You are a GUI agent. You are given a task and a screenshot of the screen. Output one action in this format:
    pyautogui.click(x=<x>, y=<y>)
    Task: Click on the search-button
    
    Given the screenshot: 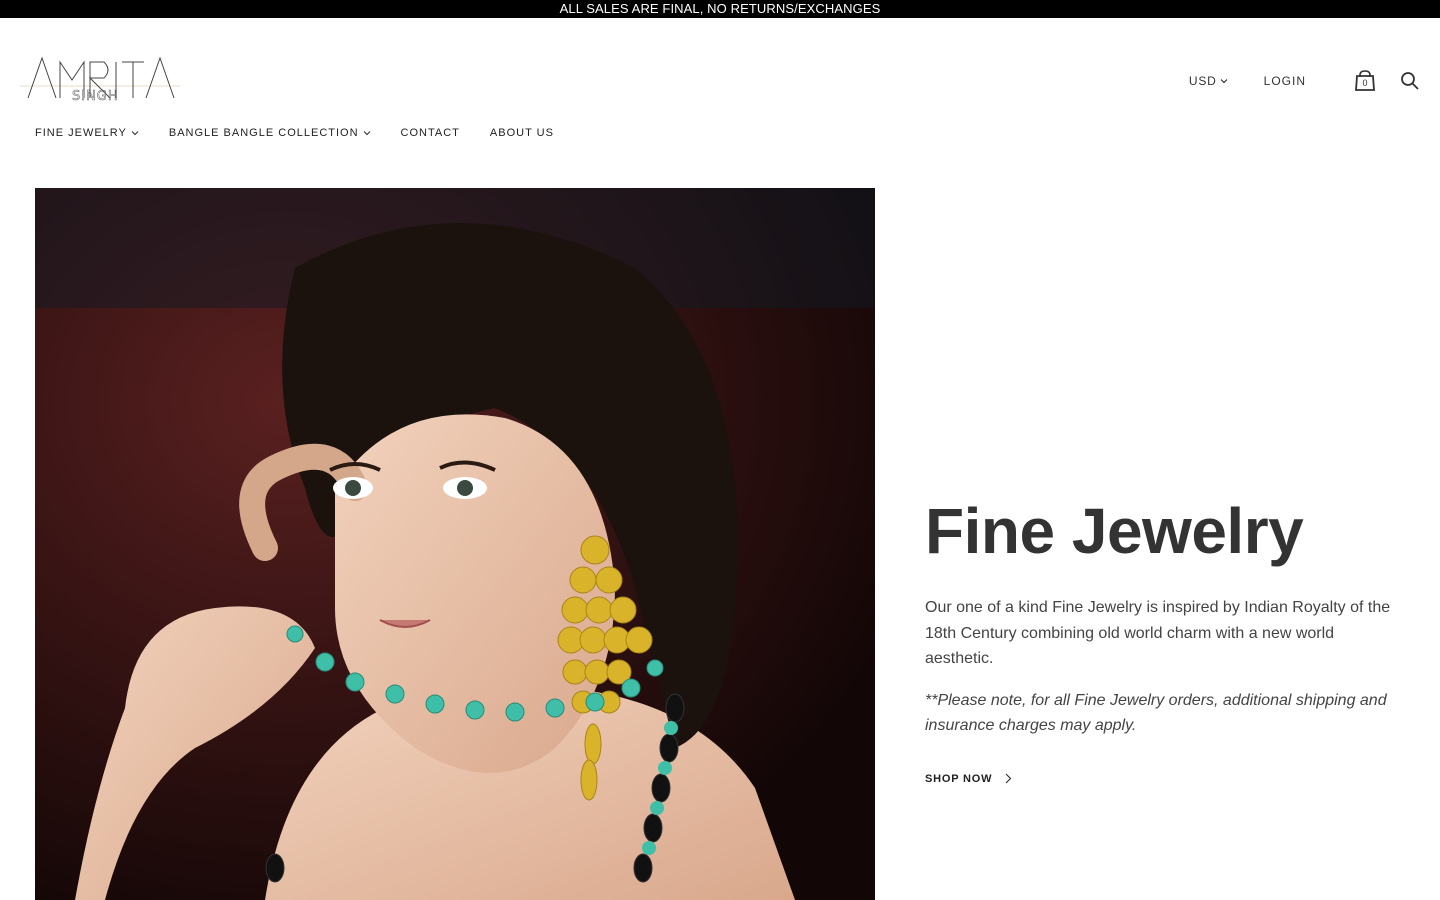 What is the action you would take?
    pyautogui.click(x=1410, y=81)
    